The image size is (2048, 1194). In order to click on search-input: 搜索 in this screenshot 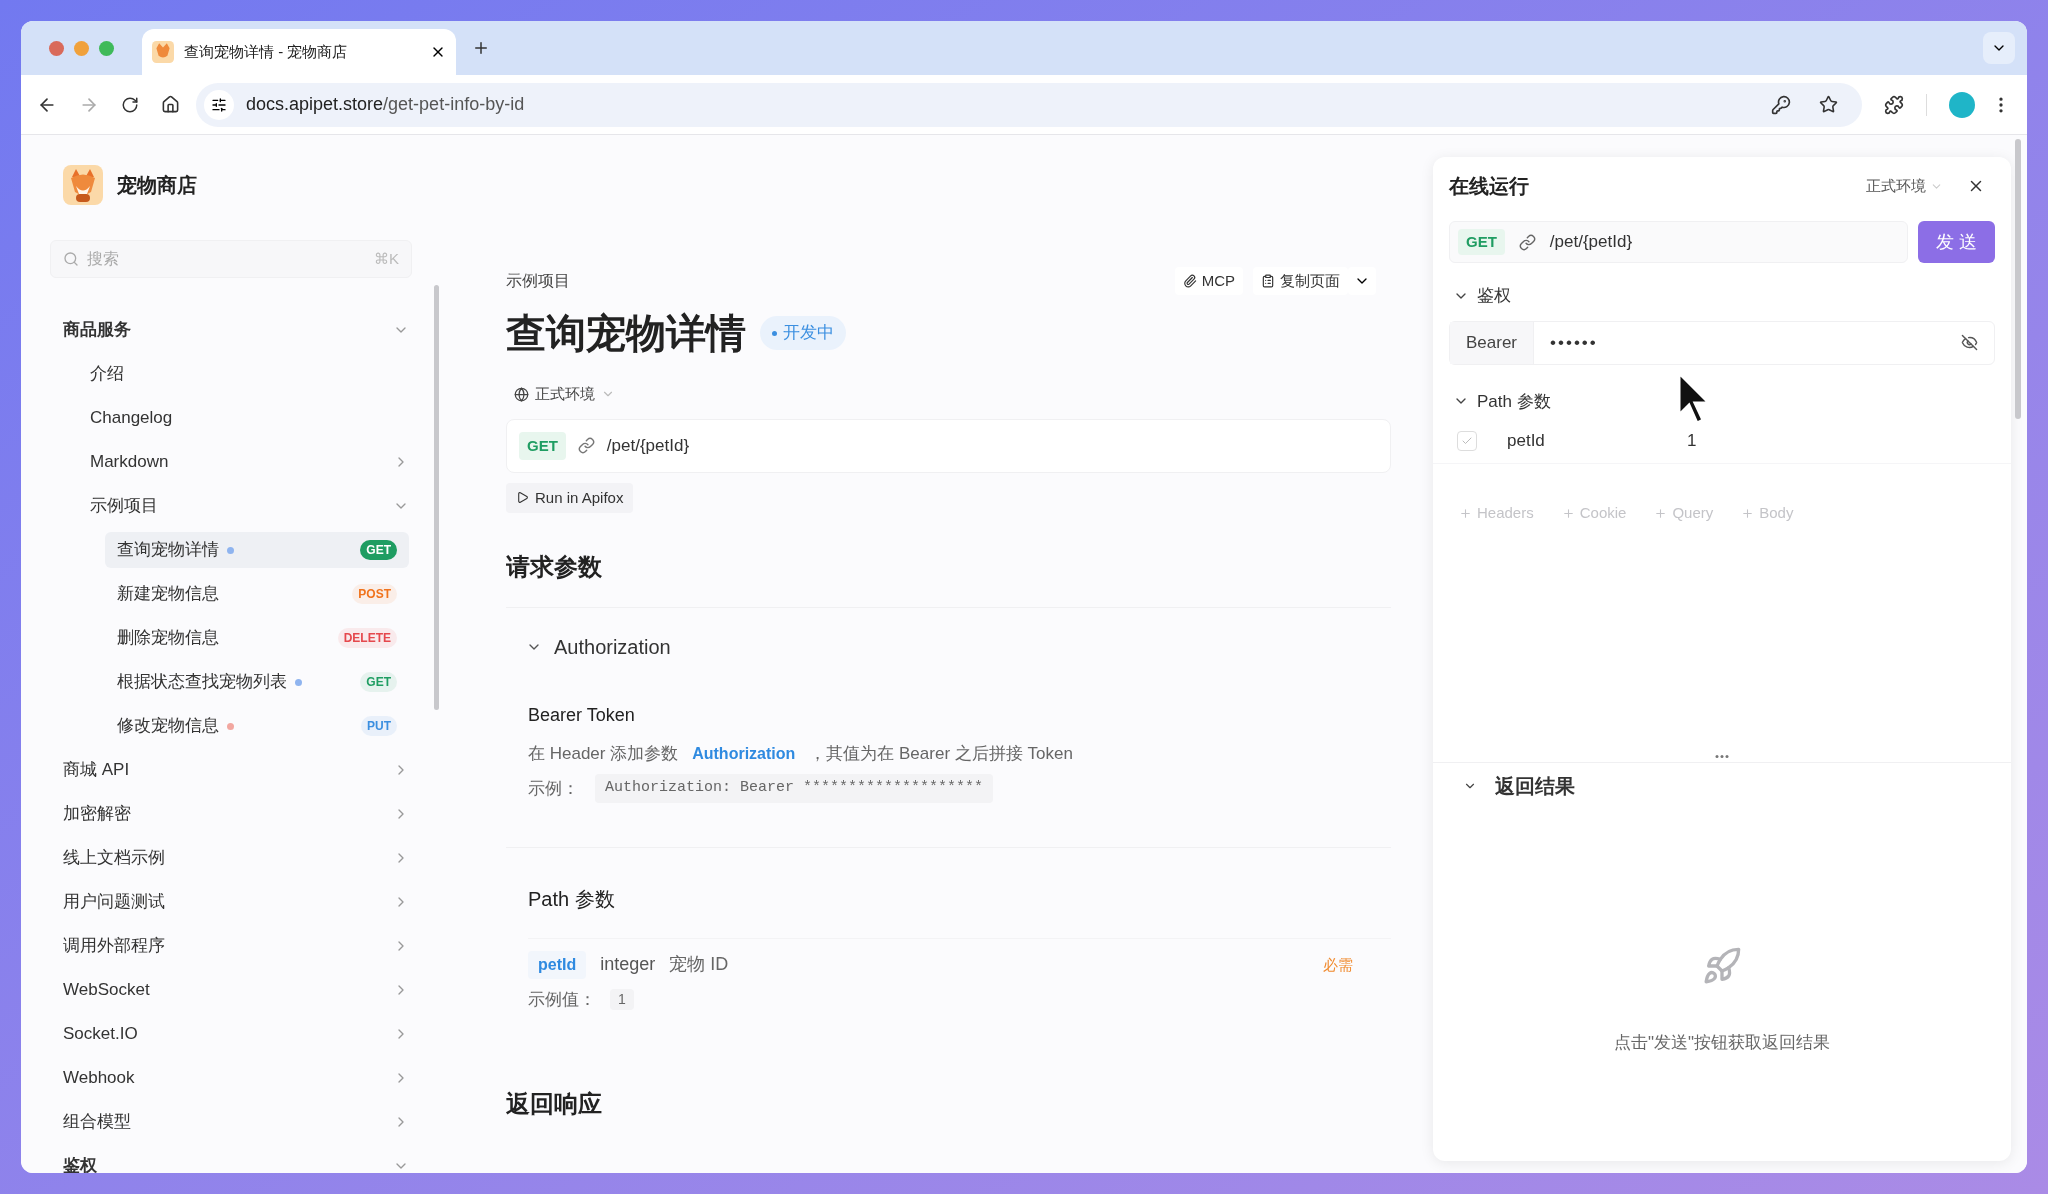, I will do `click(226, 259)`.